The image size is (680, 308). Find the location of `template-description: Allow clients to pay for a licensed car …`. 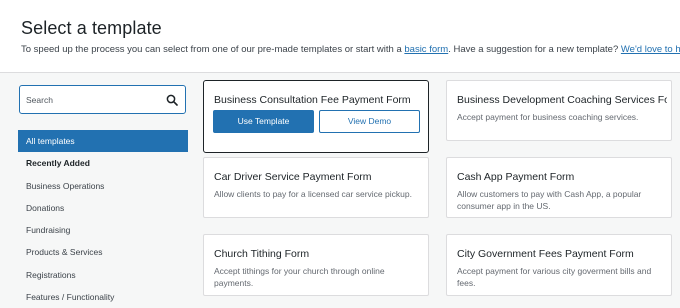

template-description: Allow clients to pay for a licensed car … is located at coordinates (313, 194).